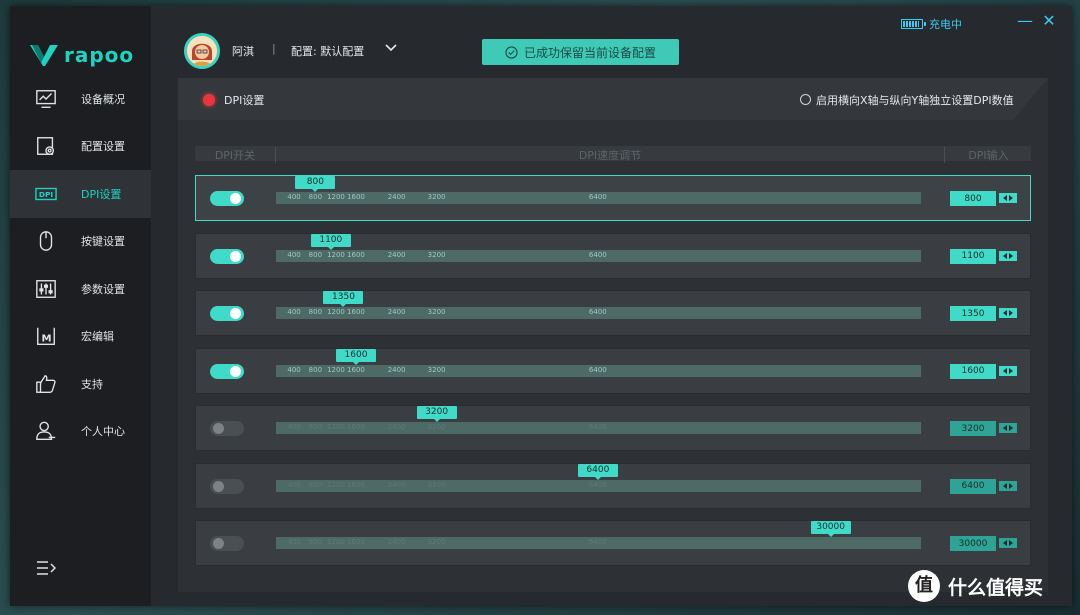 Image resolution: width=1080 pixels, height=615 pixels. I want to click on slider-tick-label: 1600, so click(356, 484).